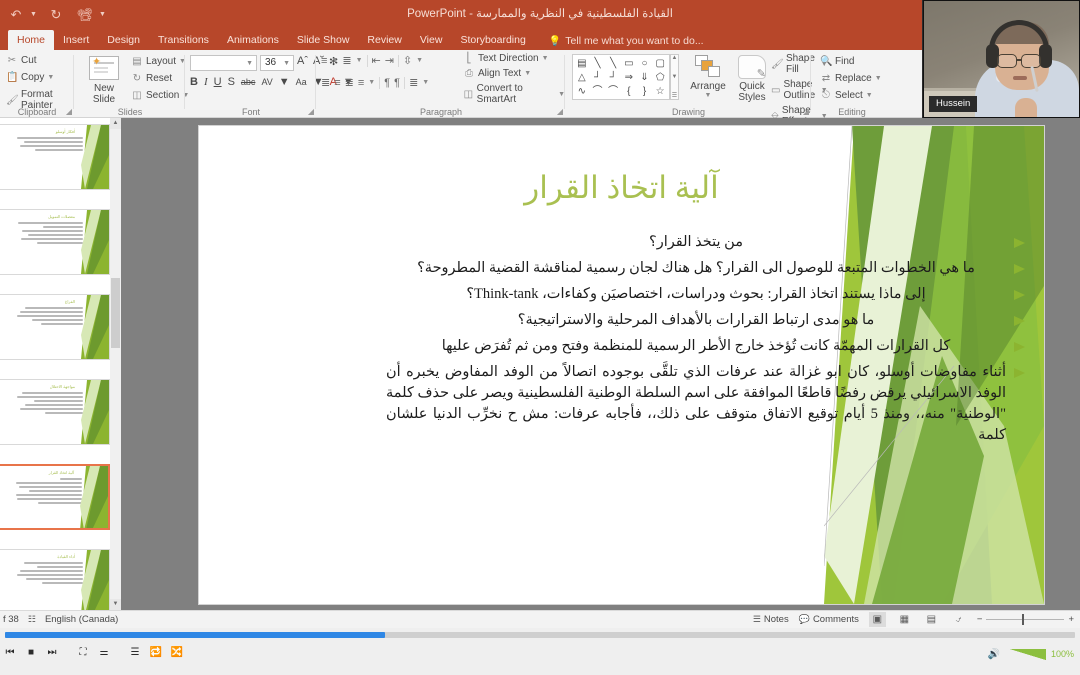 Image resolution: width=1080 pixels, height=675 pixels. I want to click on italic-button: I, so click(206, 82).